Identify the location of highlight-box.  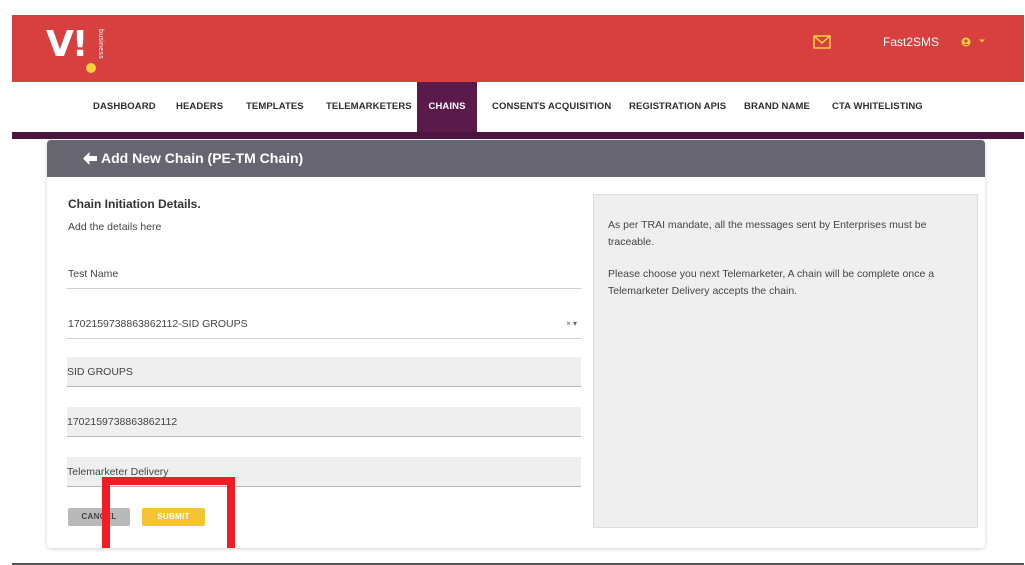
(168, 512).